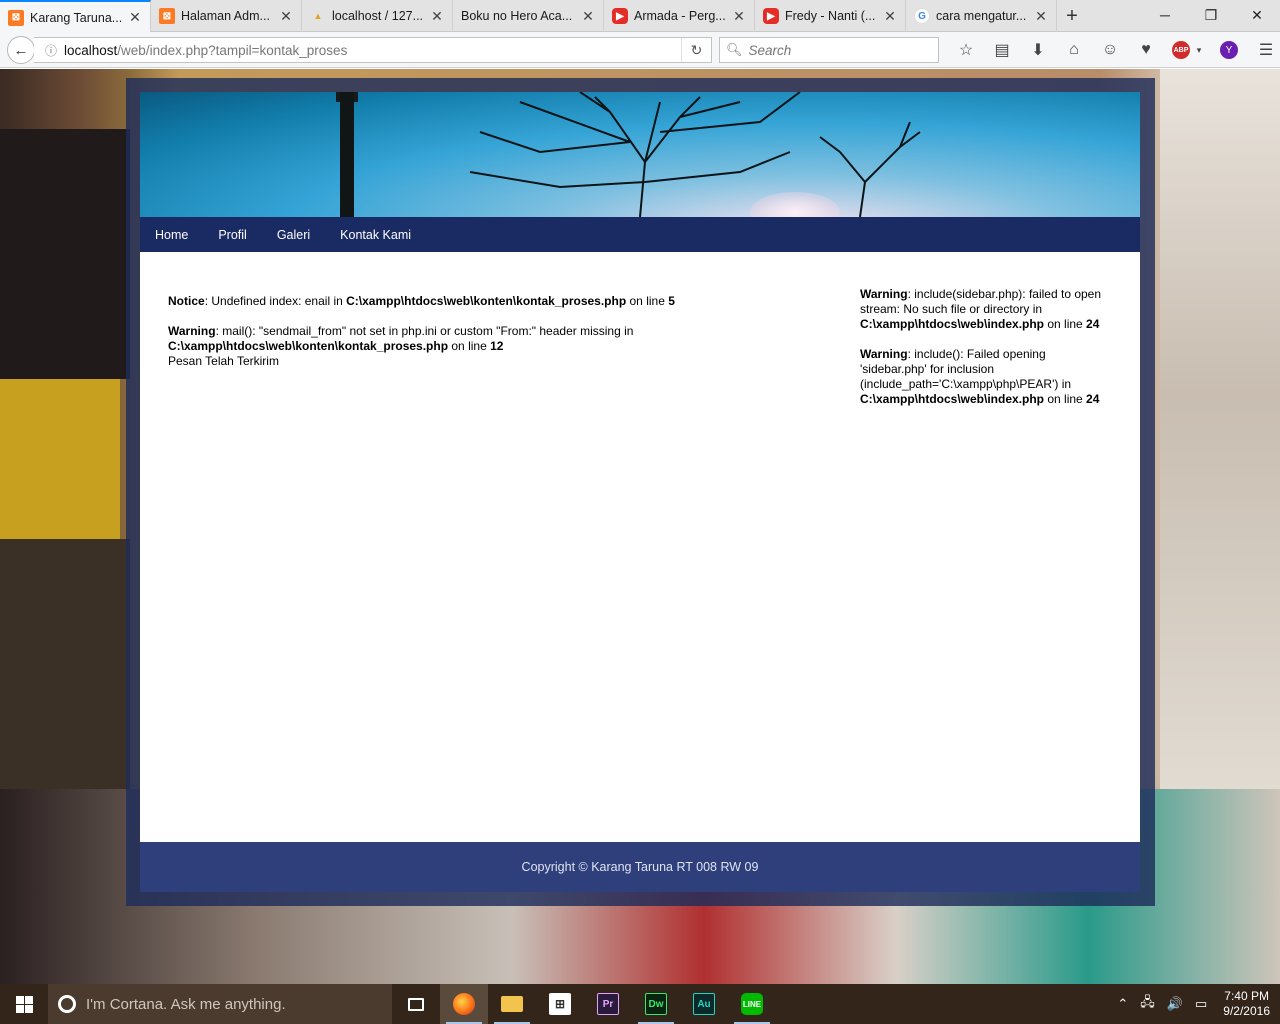 This screenshot has width=1280, height=1024. I want to click on google-icon: G, so click(922, 16).